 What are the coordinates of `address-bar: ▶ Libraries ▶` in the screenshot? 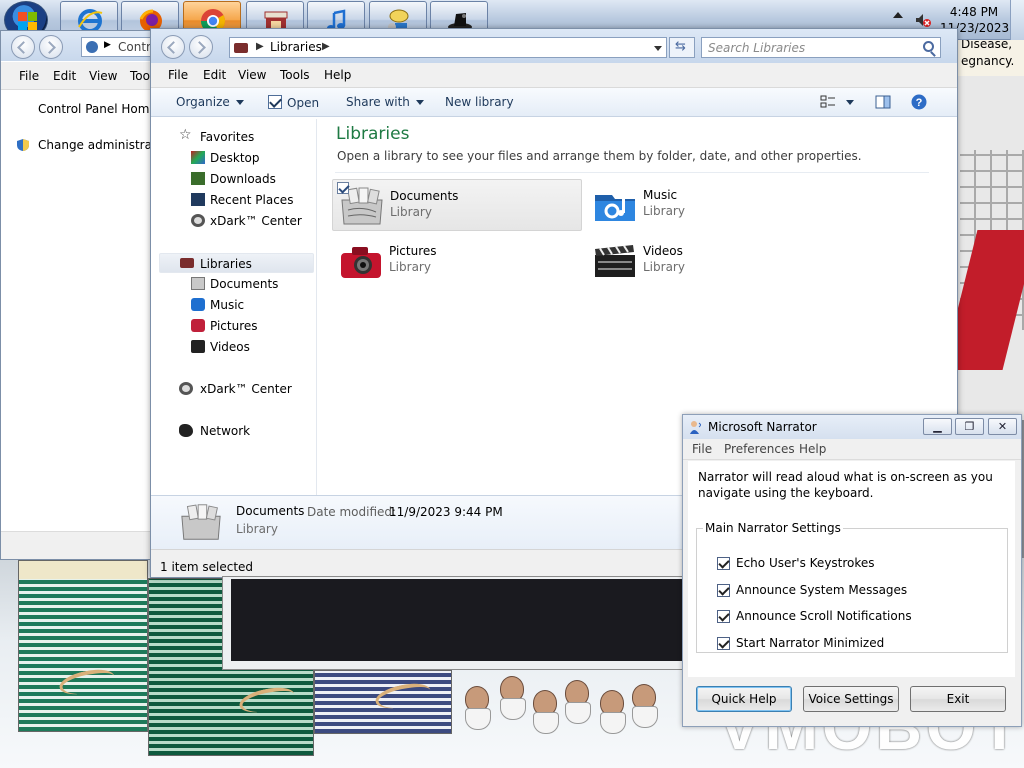 It's located at (448, 47).